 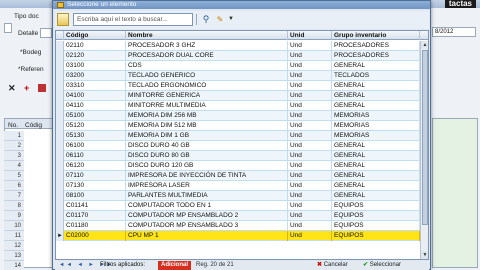 I want to click on row-number: 11, so click(x=14, y=236).